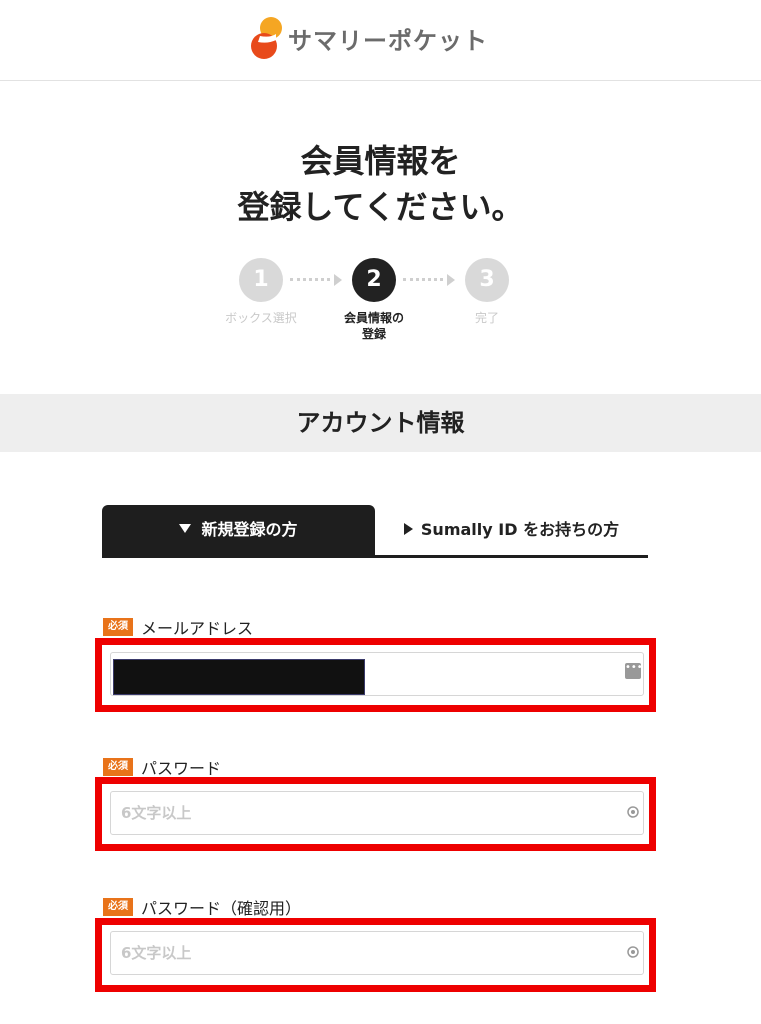  I want to click on password-toggle-icon, so click(633, 812).